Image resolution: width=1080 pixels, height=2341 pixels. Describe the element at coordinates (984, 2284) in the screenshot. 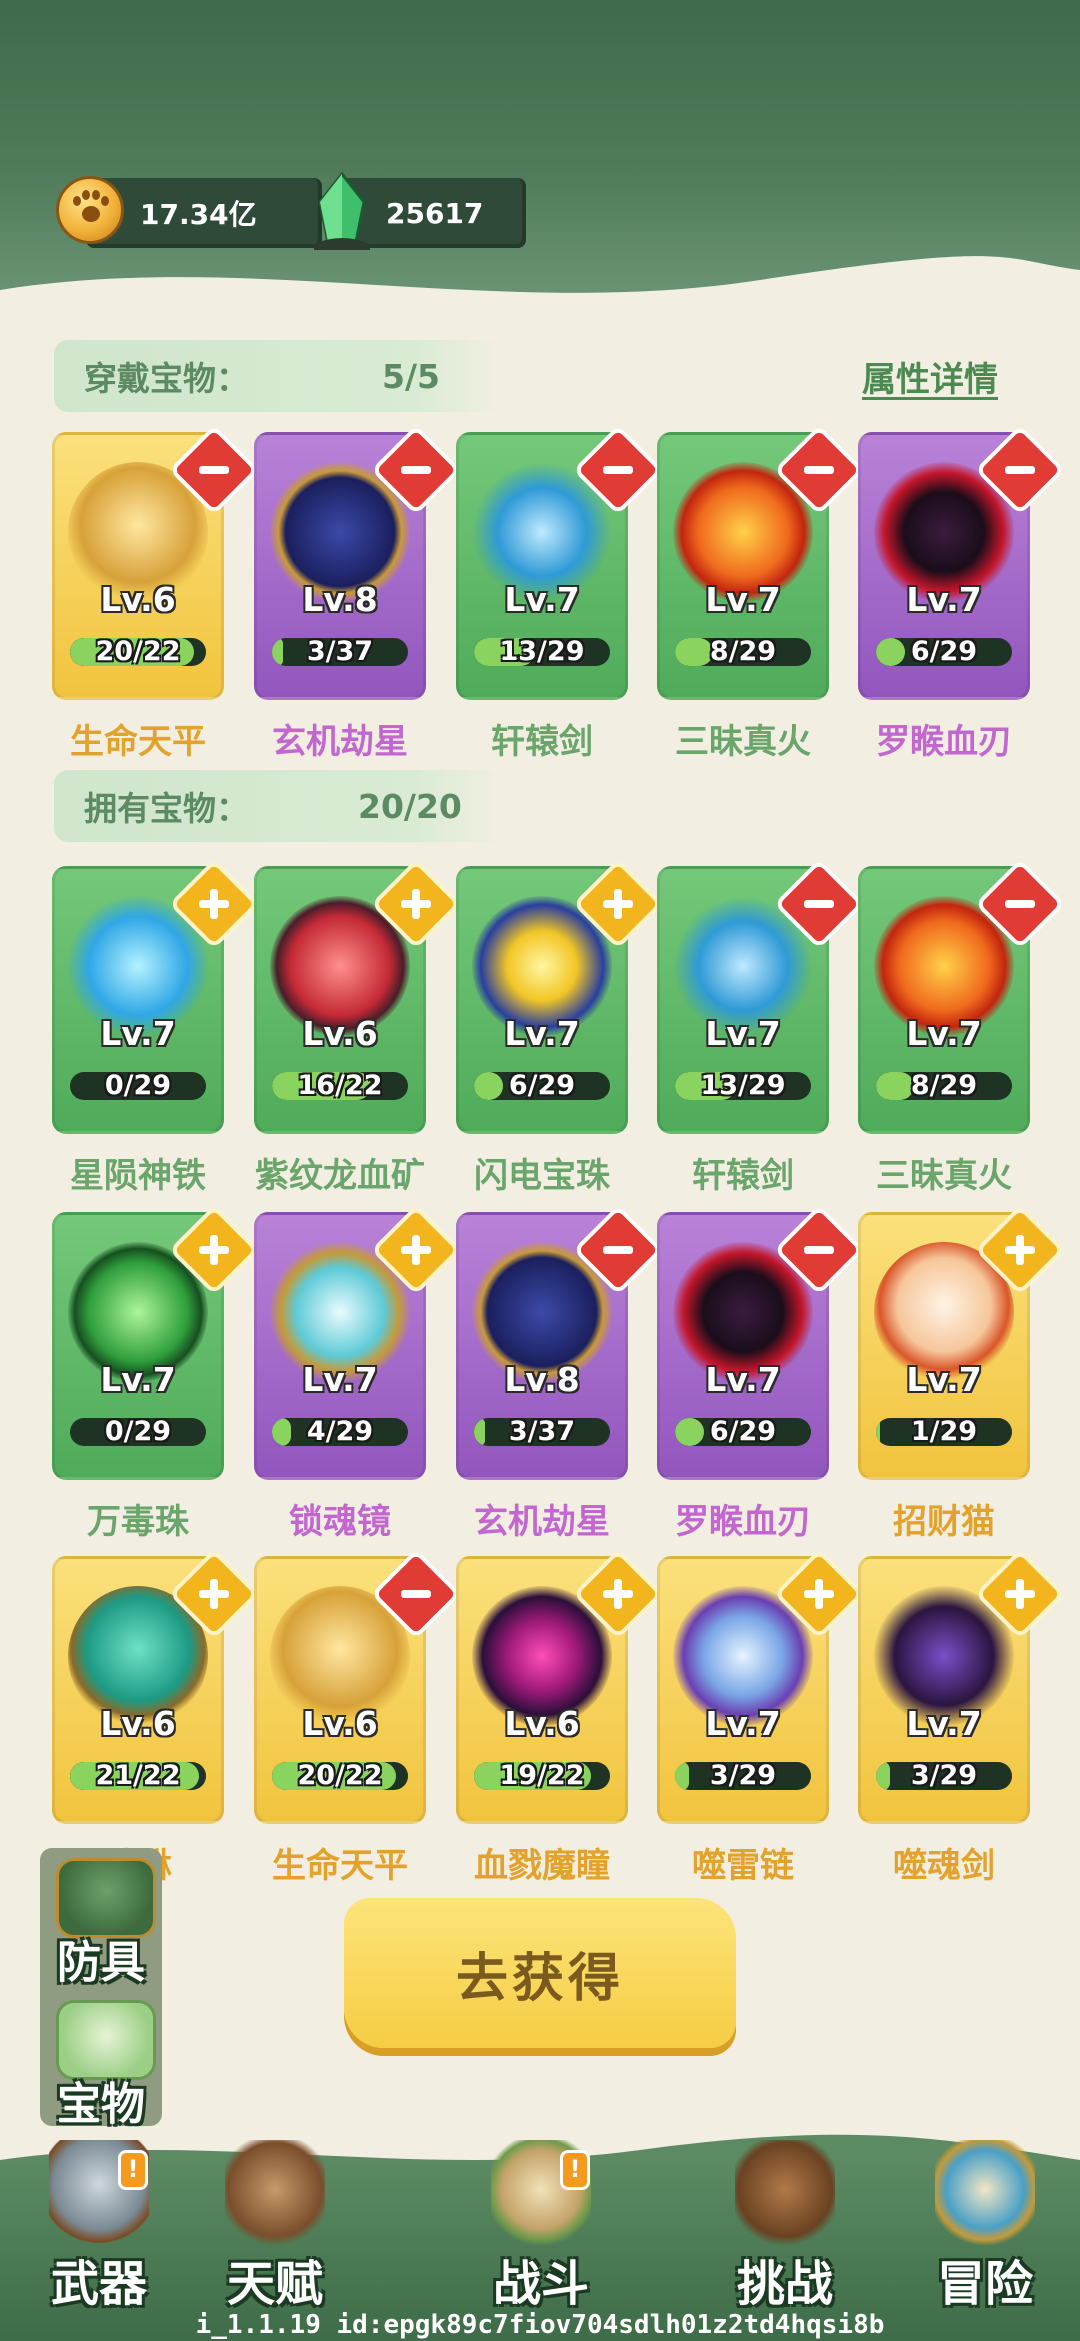

I see `nav-item-label: 冒险` at that location.